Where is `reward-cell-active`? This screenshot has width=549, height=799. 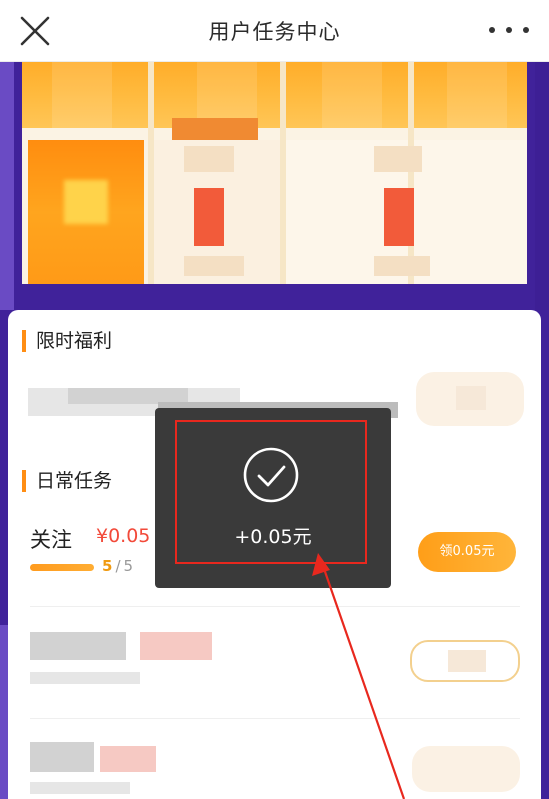 reward-cell-active is located at coordinates (86, 212).